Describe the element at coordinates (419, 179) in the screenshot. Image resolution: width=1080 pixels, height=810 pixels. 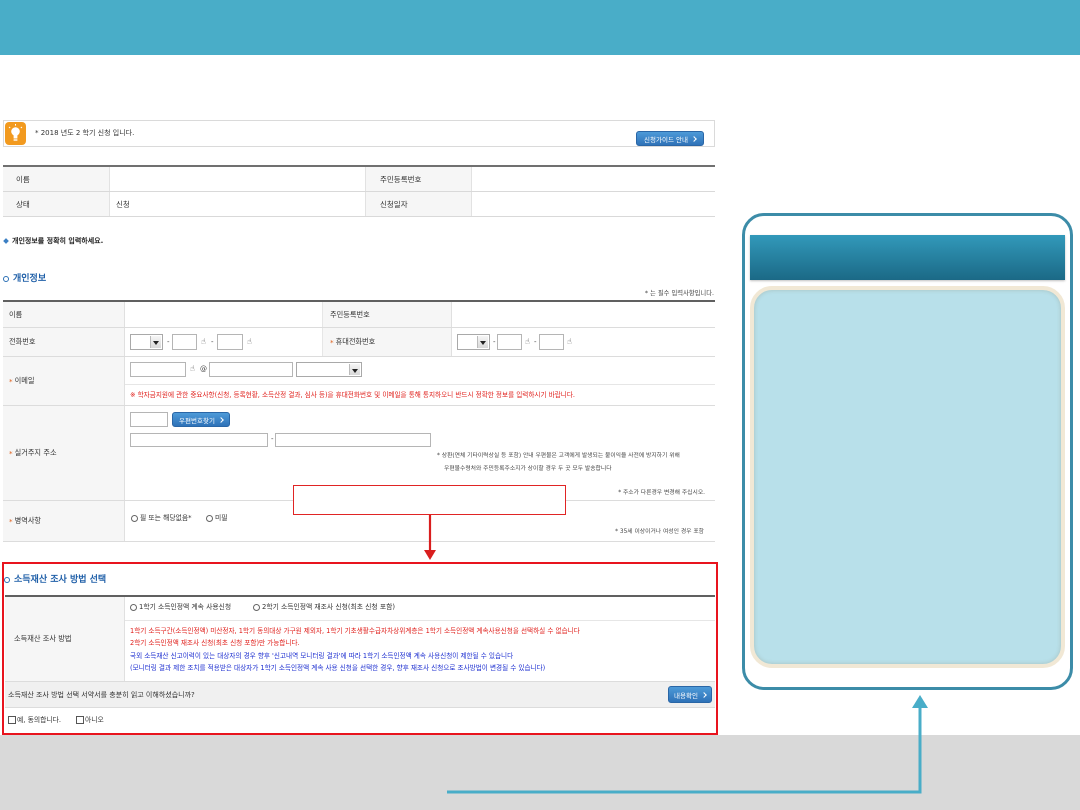
I see `summary-rrn-label: 주민등록번호` at that location.